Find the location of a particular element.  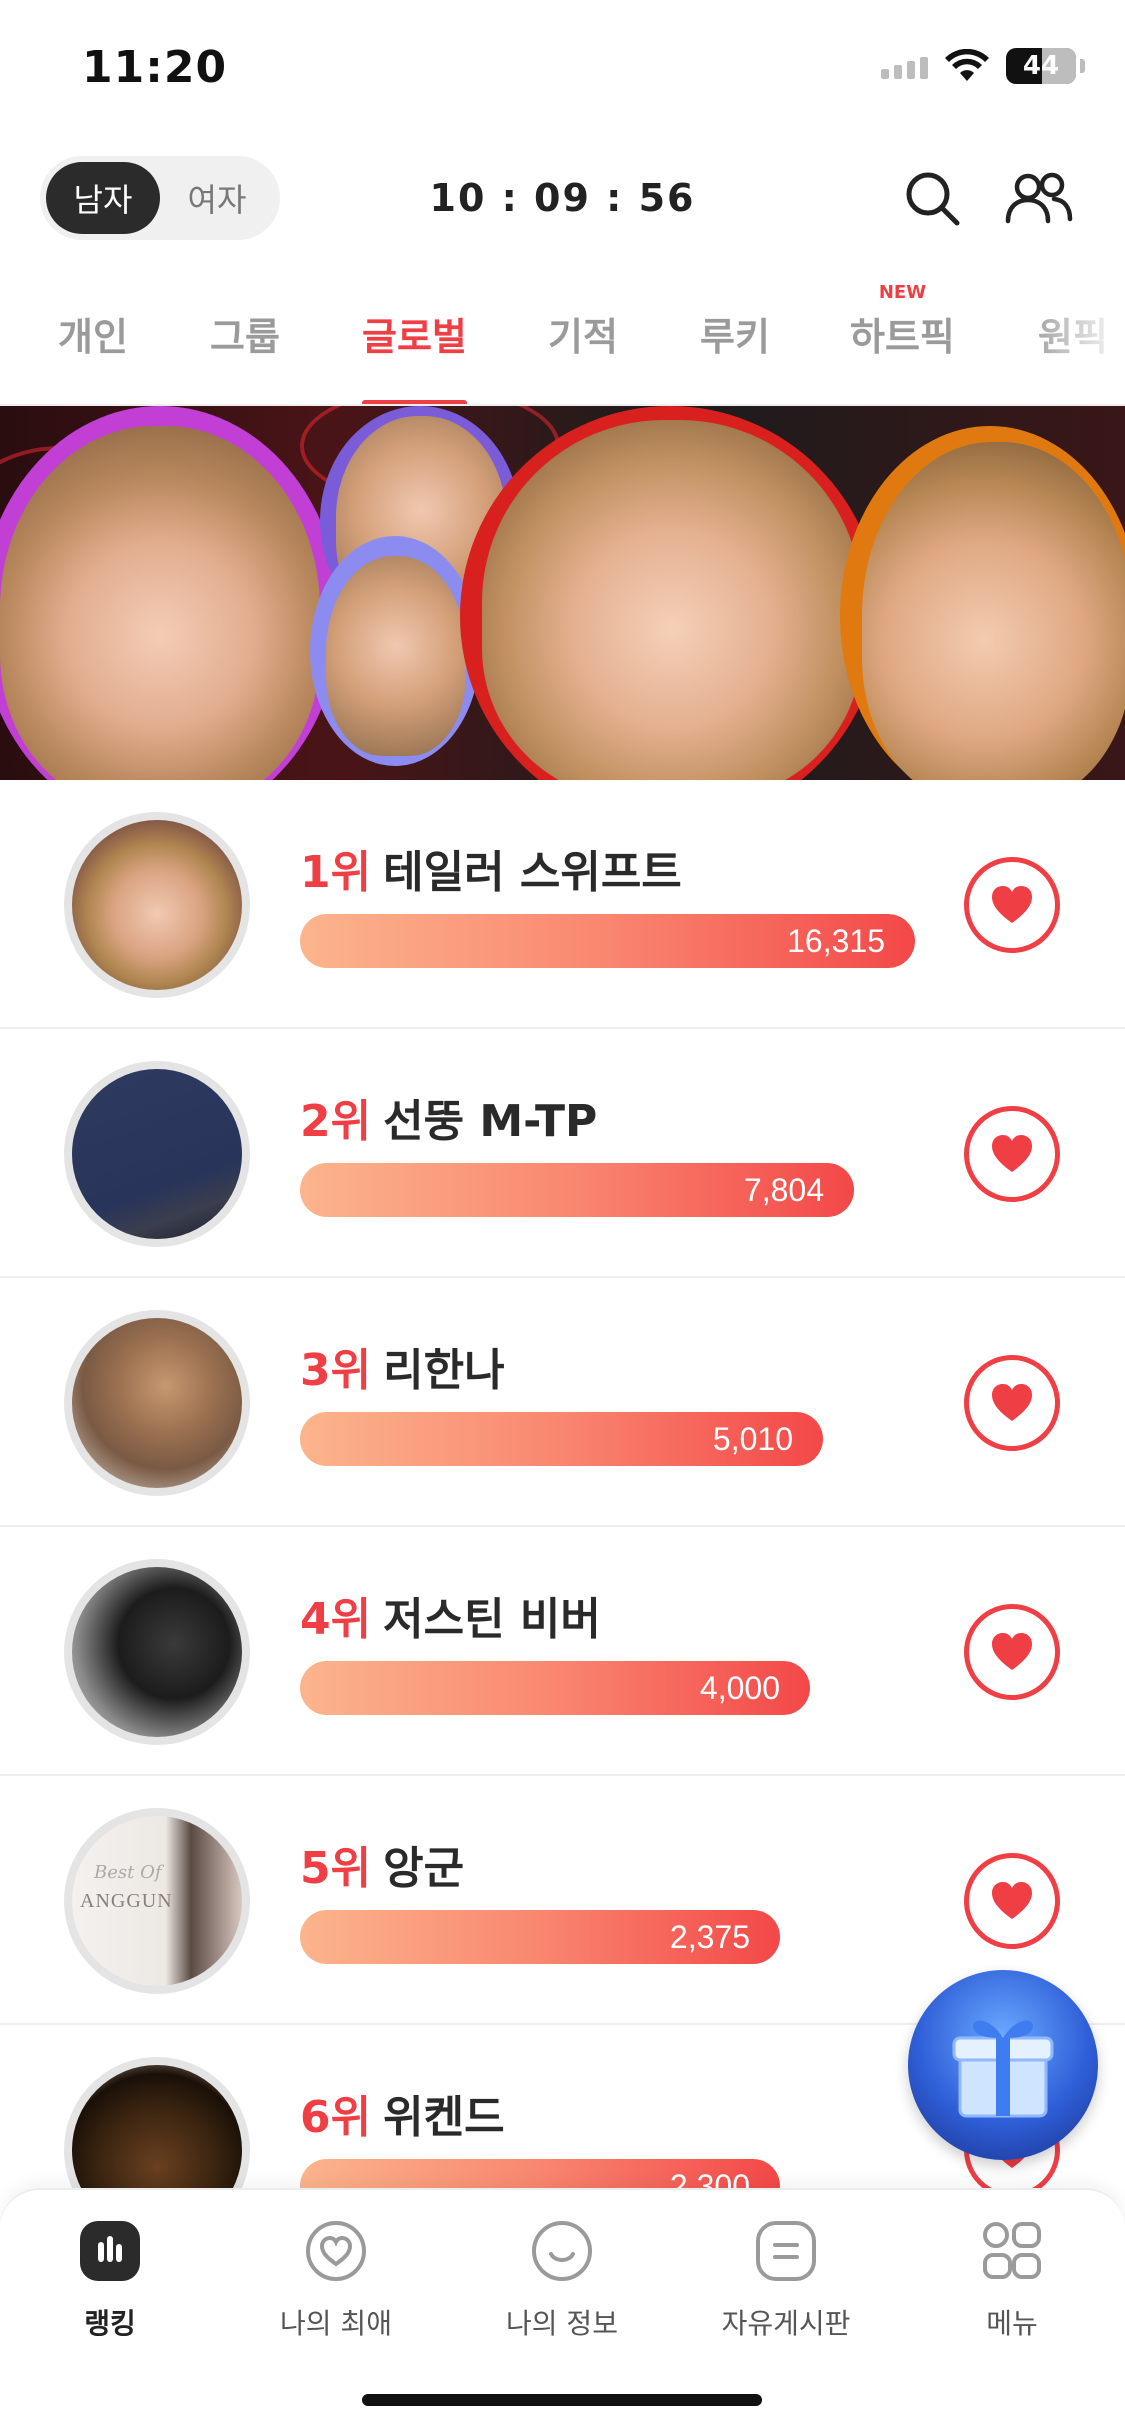

tab-group: 그룹 is located at coordinates (245, 355).